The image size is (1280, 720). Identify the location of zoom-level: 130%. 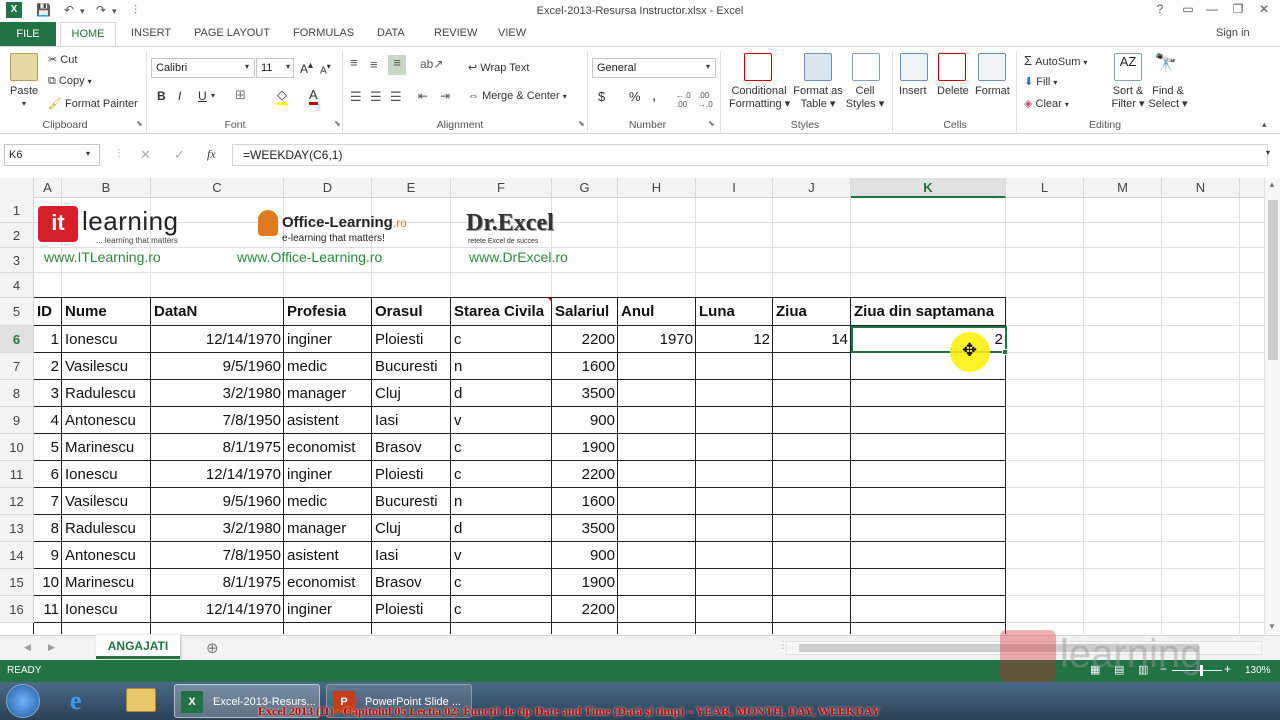
(1258, 670).